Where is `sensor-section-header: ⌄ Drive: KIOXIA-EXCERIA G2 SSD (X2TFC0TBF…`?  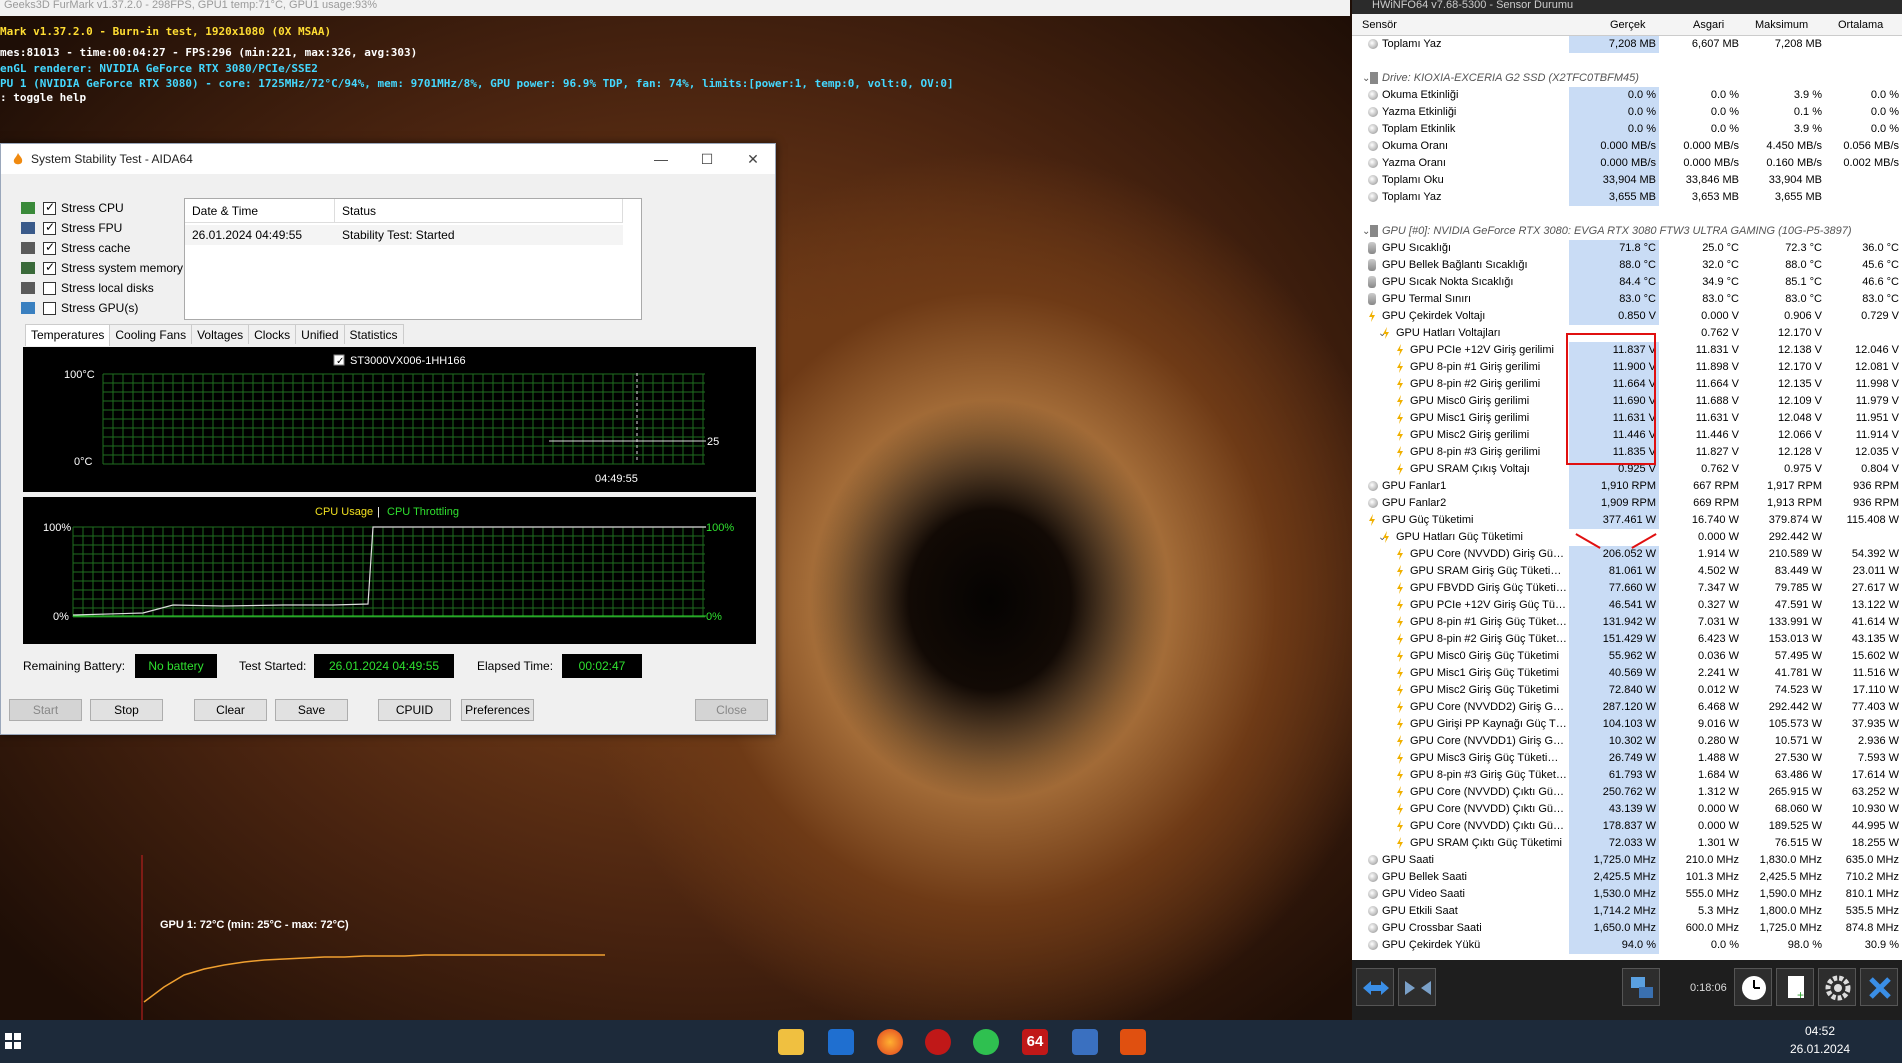 sensor-section-header: ⌄ Drive: KIOXIA-EXCERIA G2 SSD (X2TFC0TBF… is located at coordinates (1627, 78).